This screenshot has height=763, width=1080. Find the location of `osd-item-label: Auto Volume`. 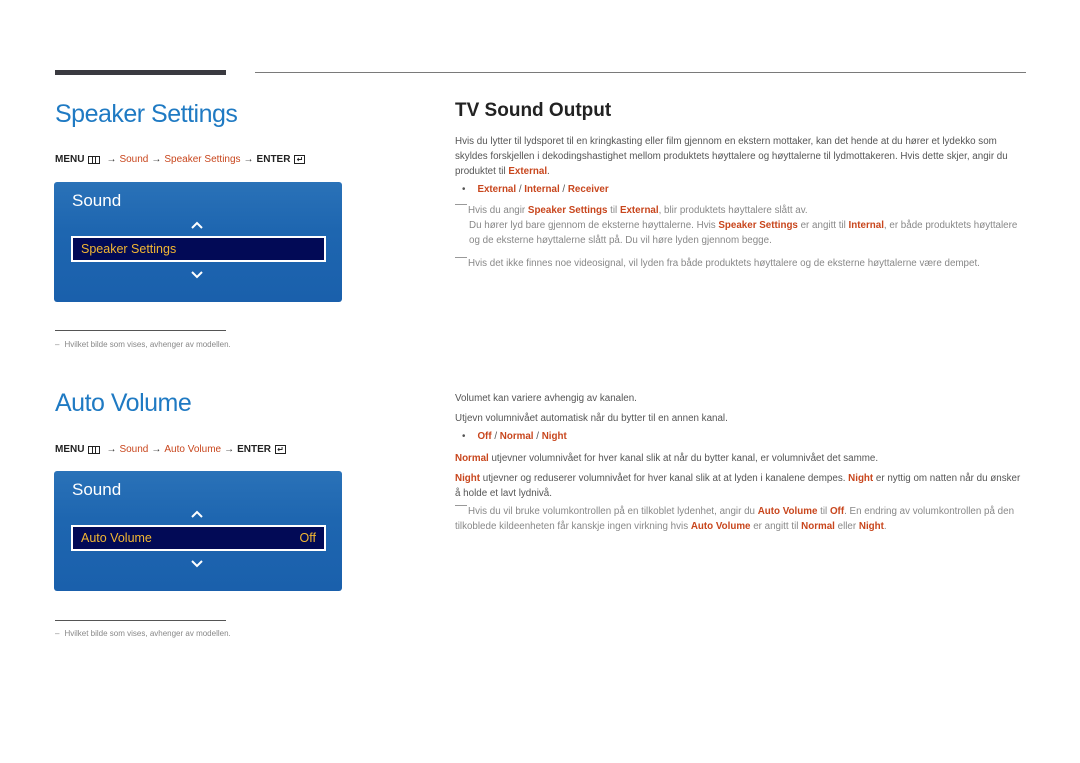

osd-item-label: Auto Volume is located at coordinates (116, 538).